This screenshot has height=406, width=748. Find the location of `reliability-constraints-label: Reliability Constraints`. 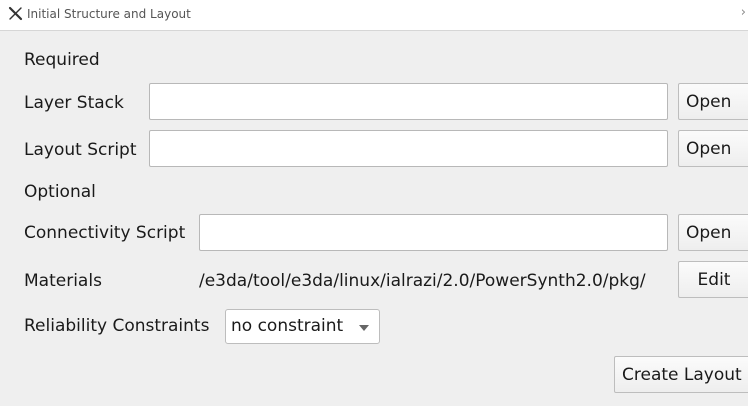

reliability-constraints-label: Reliability Constraints is located at coordinates (117, 326).